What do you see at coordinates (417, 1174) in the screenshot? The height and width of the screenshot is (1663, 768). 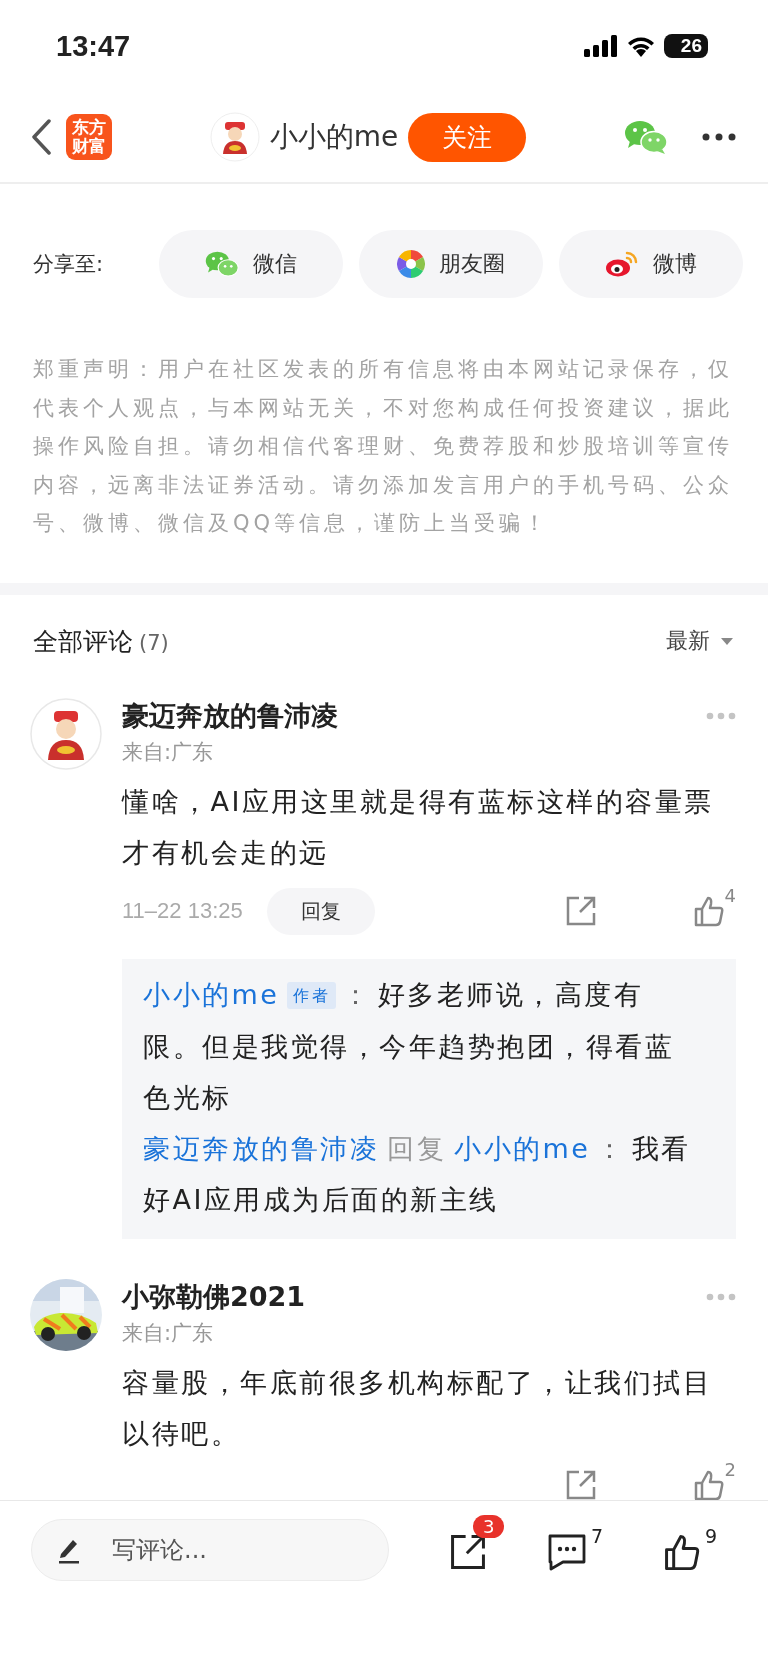 I see `reply-text: 豪迈奔放的鲁沛凌 回复 小小的me ： 我看好AI应用成为后面的新主线` at bounding box center [417, 1174].